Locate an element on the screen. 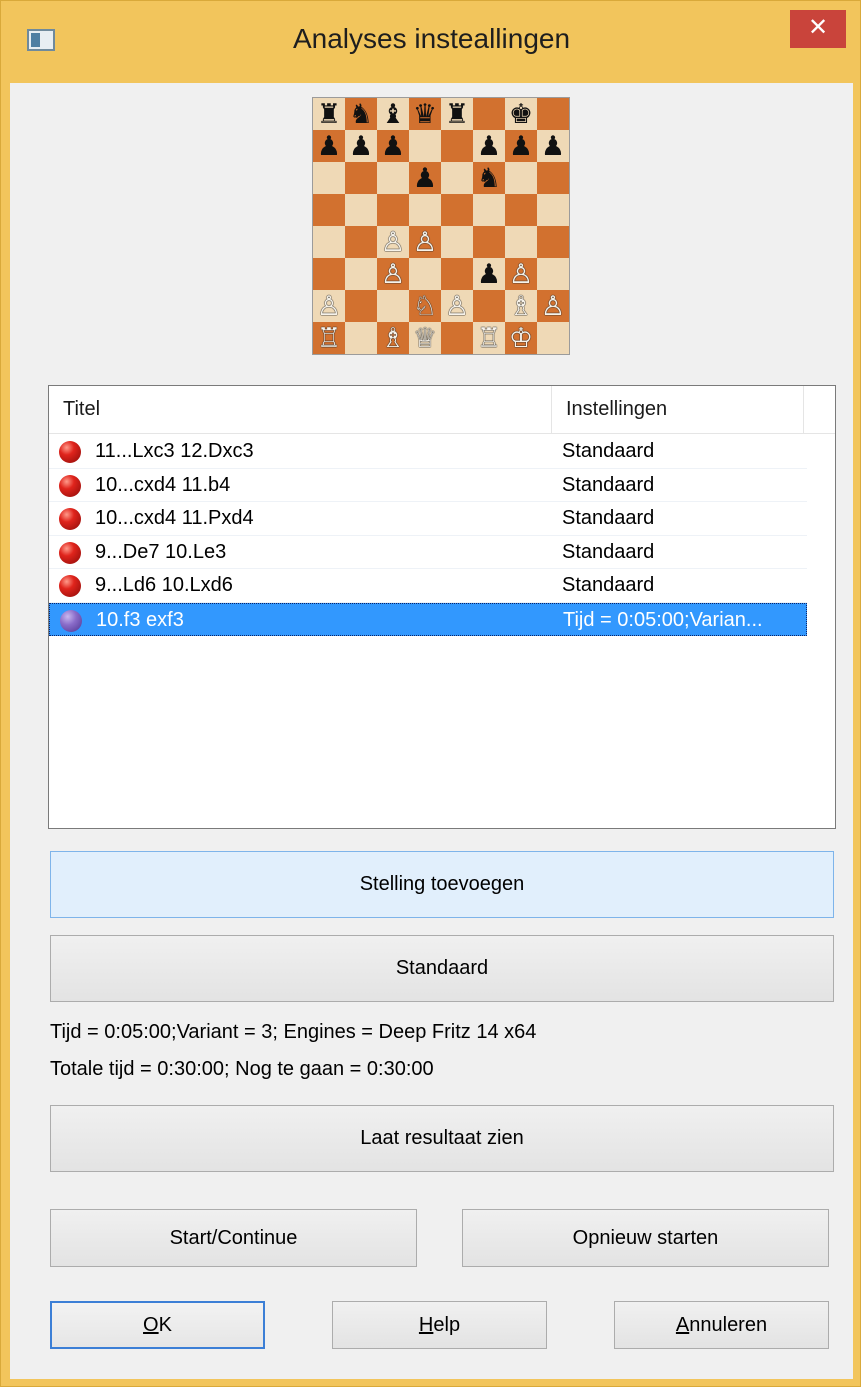 This screenshot has height=1387, width=861. square-f3: ♟ is located at coordinates (489, 274).